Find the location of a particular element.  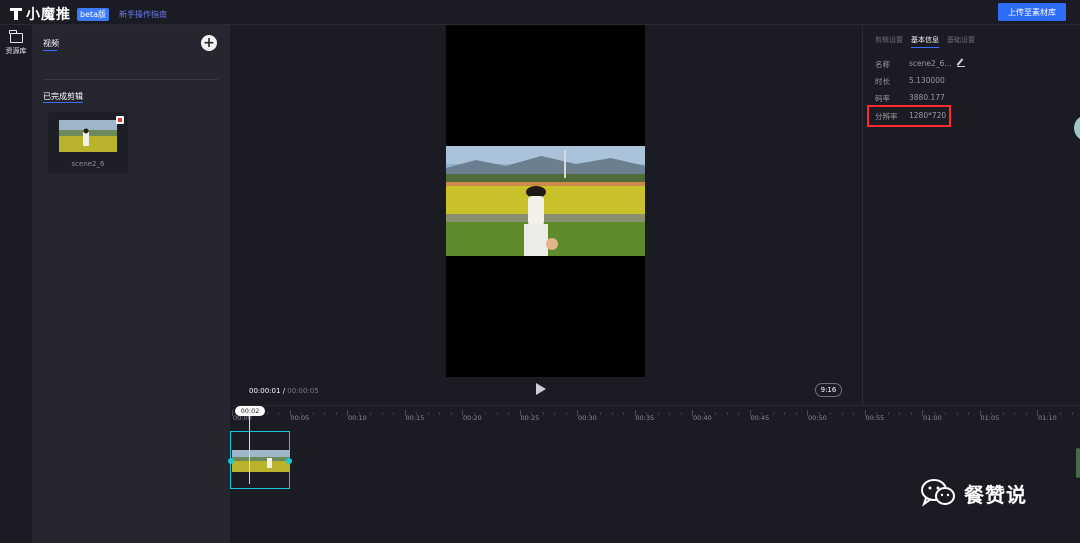

video-canvas is located at coordinates (545, 201).